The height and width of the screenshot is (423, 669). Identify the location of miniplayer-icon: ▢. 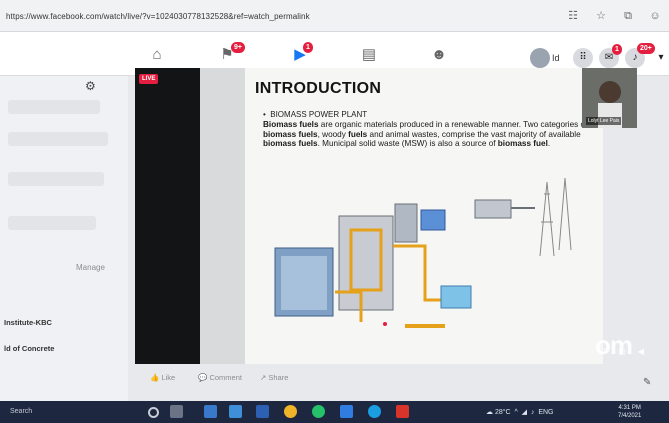
(622, 352).